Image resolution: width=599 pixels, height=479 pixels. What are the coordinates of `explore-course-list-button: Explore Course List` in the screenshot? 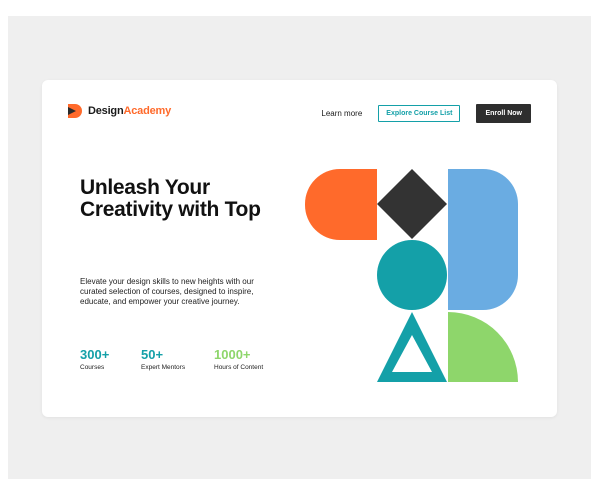 It's located at (419, 113).